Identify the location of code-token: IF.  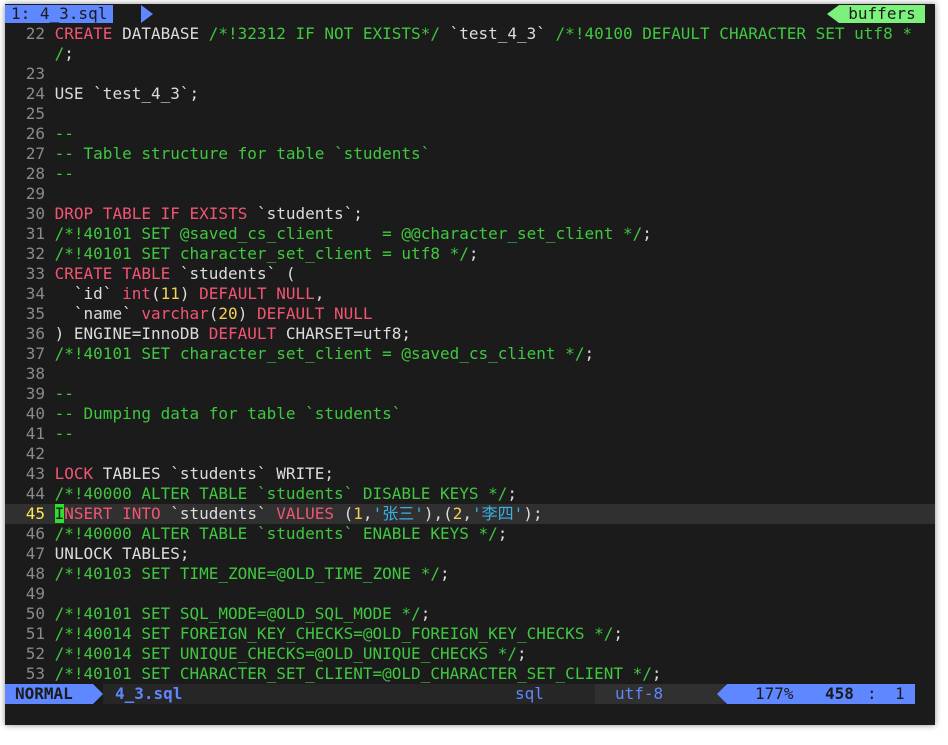
(170, 213).